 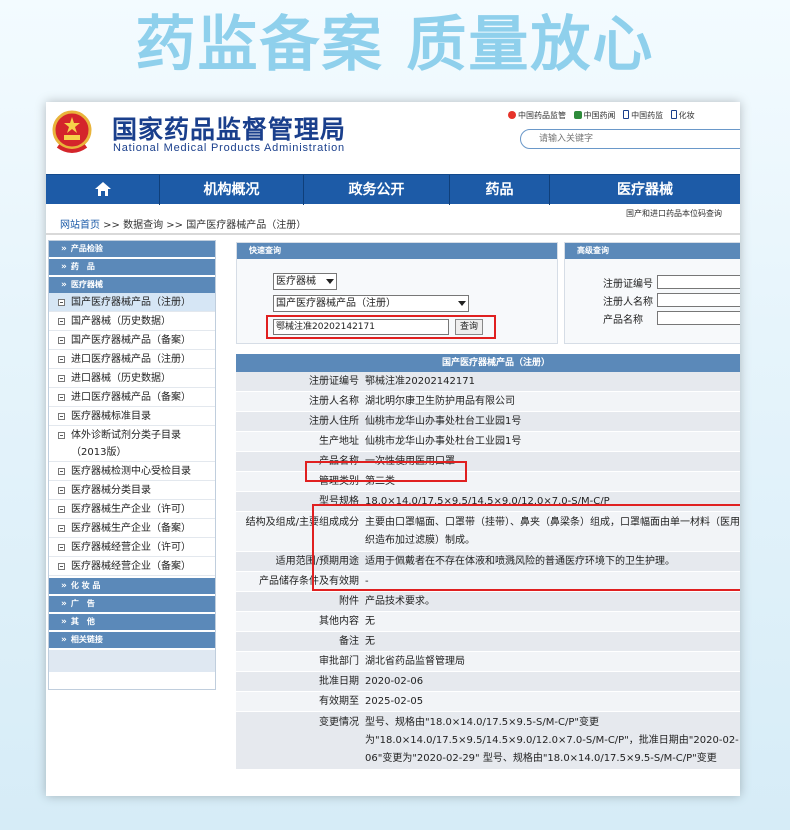 I want to click on sidebar-section-ads: 广 告, so click(x=132, y=604).